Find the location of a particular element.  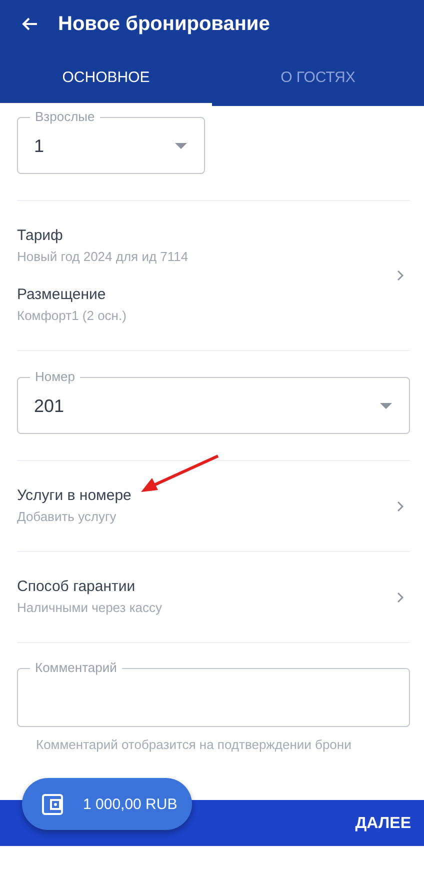

next-button: ДАЛЕЕ is located at coordinates (383, 824).